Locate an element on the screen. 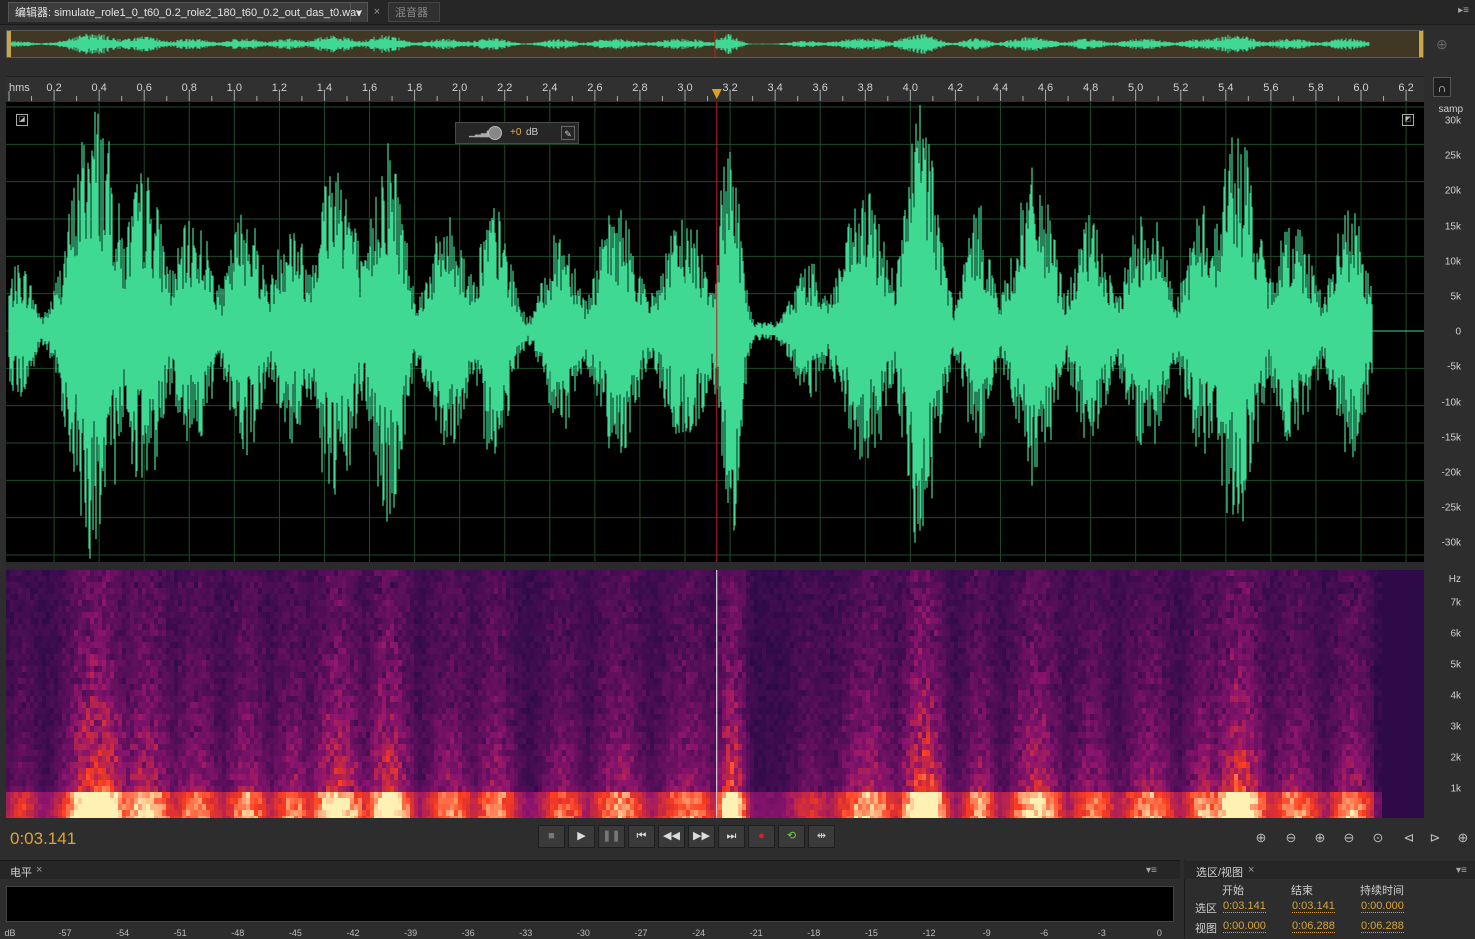 The height and width of the screenshot is (939, 1475). db-scale-label: -51 is located at coordinates (180, 933).